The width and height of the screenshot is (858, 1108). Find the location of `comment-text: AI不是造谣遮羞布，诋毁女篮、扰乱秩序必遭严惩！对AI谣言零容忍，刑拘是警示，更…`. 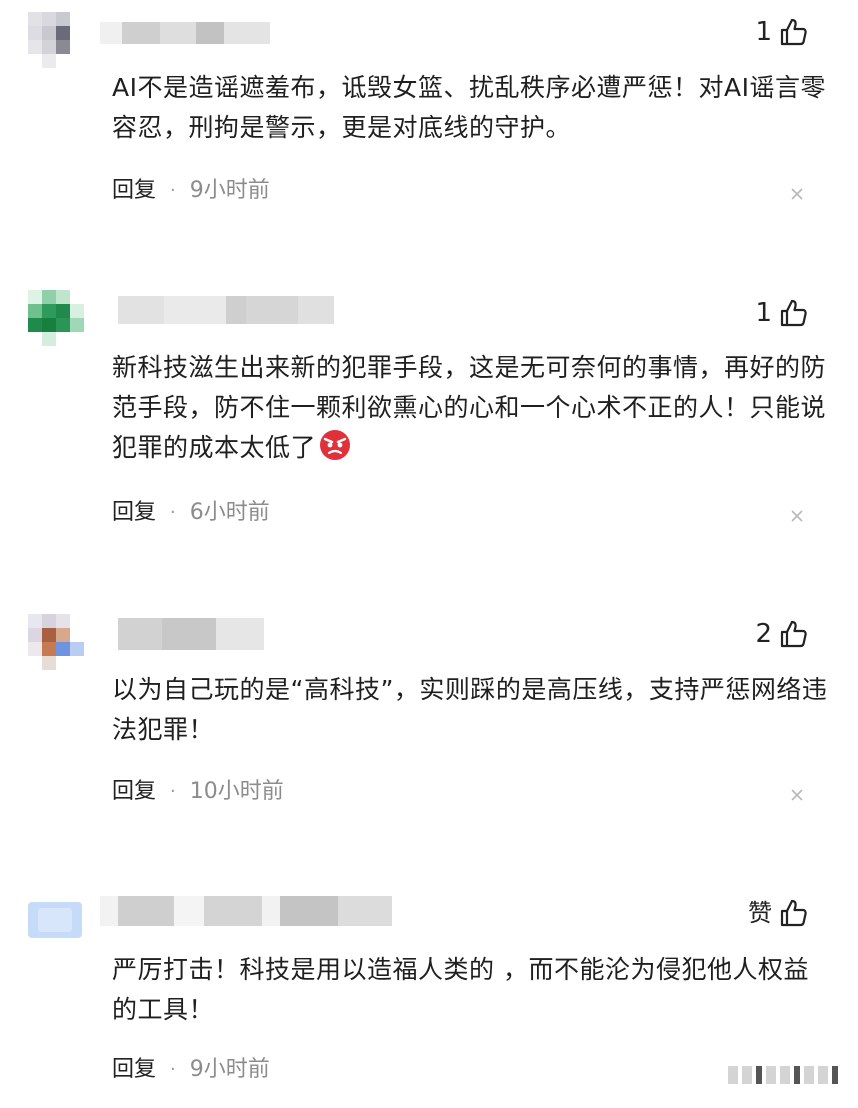

comment-text: AI不是造谣遮羞布，诋毁女篮、扰乱秩序必遭严惩！对AI谣言零容忍，刑拘是警示，更… is located at coordinates (469, 107).